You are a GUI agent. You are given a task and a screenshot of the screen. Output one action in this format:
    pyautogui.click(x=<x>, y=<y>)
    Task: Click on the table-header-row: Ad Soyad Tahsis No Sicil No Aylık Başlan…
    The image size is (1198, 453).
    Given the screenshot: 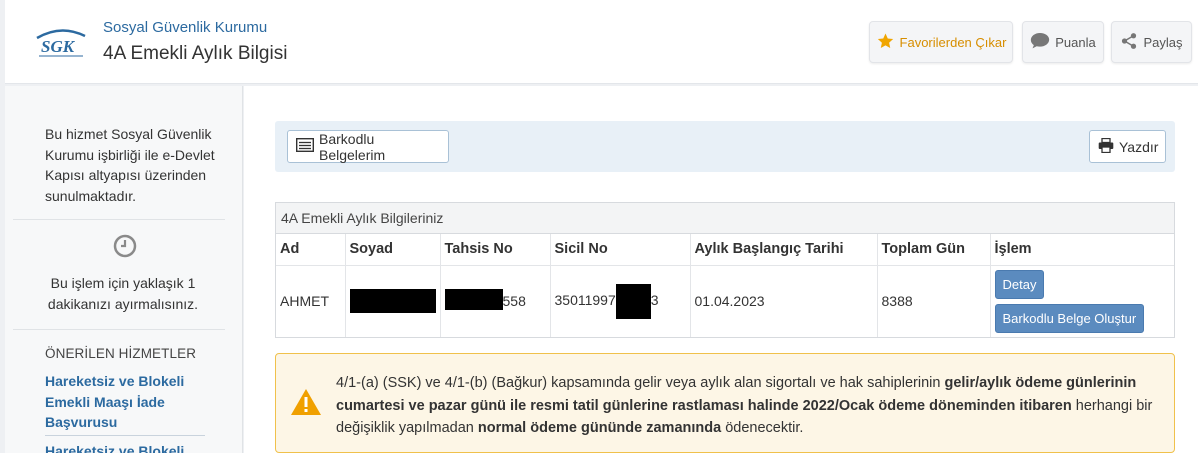 What is the action you would take?
    pyautogui.click(x=725, y=250)
    